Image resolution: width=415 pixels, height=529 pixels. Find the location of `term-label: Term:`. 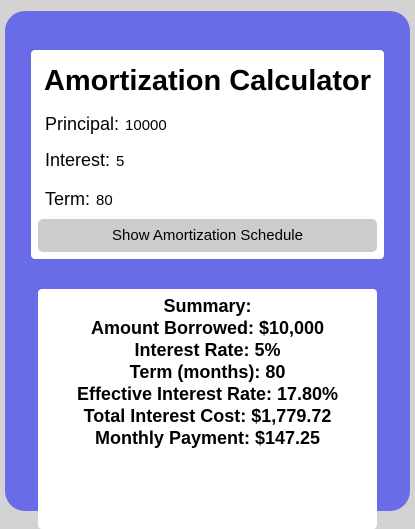

term-label: Term: is located at coordinates (67, 199).